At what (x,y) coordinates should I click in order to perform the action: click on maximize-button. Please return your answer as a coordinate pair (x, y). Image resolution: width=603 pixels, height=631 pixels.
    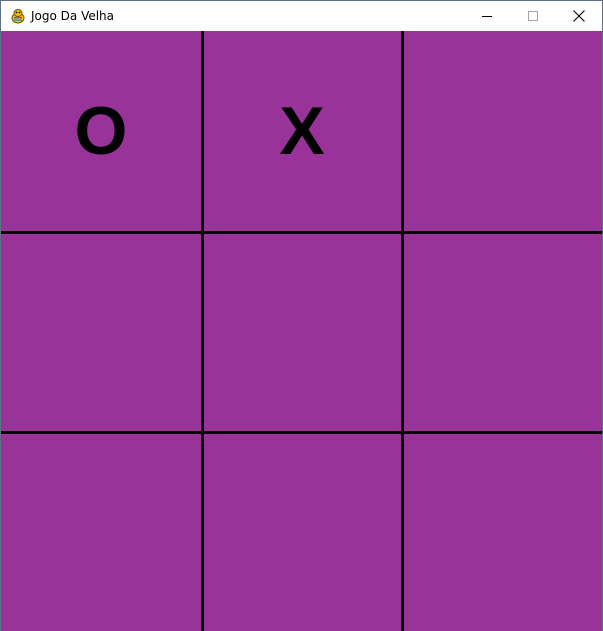
    Looking at the image, I should click on (533, 16).